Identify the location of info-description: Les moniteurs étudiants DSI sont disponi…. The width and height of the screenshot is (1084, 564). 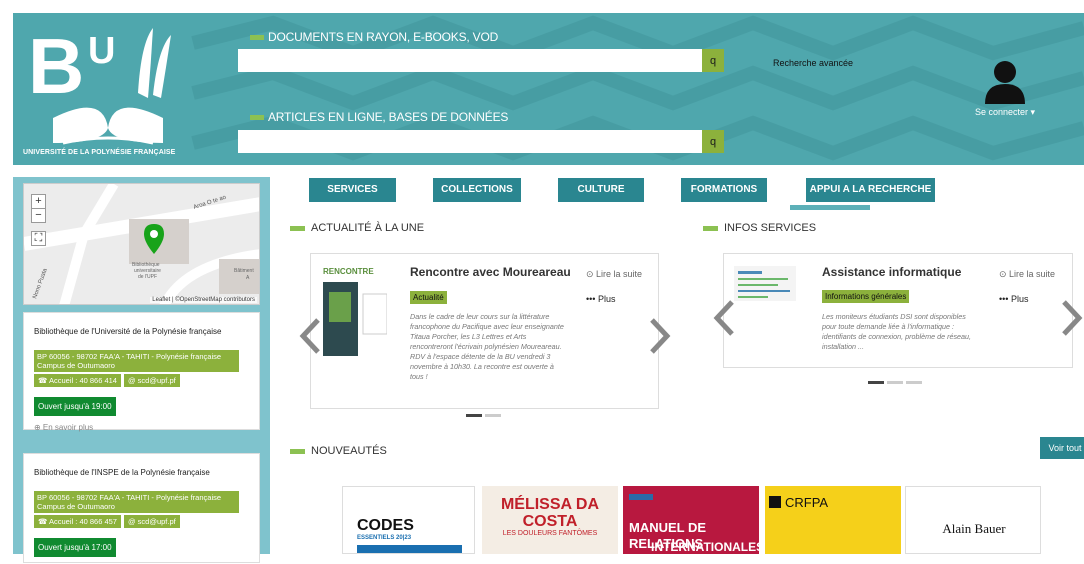
(897, 331).